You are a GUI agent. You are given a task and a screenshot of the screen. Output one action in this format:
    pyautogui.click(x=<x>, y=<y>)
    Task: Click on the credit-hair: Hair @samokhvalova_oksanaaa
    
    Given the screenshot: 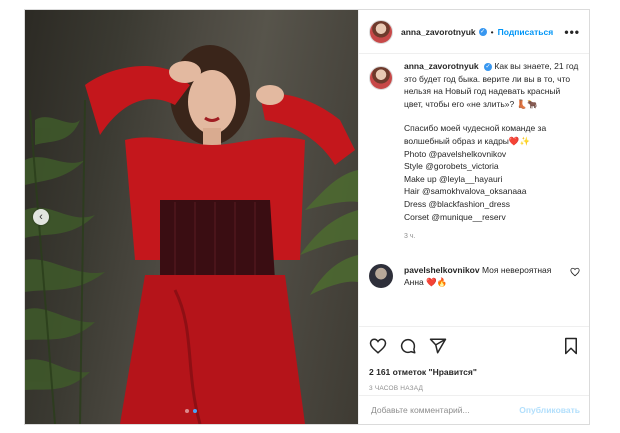 What is the action you would take?
    pyautogui.click(x=492, y=191)
    